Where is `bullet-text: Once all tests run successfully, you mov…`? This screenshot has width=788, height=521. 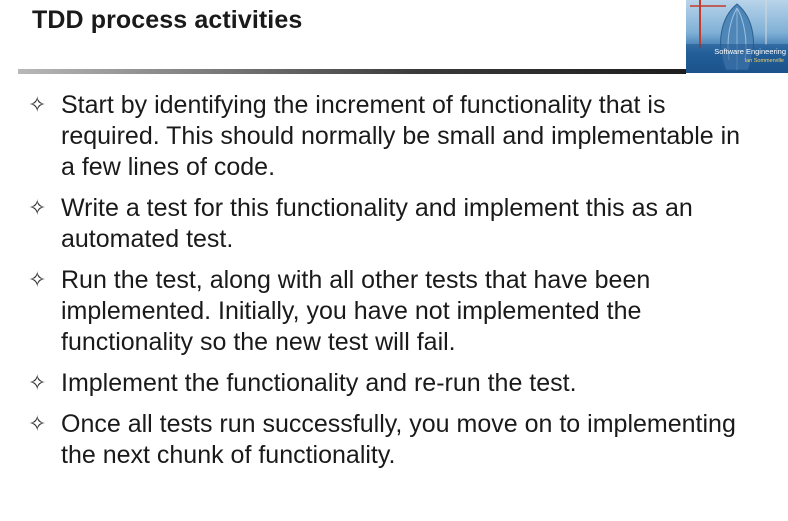
bullet-text: Once all tests run successfully, you mov… is located at coordinates (398, 439).